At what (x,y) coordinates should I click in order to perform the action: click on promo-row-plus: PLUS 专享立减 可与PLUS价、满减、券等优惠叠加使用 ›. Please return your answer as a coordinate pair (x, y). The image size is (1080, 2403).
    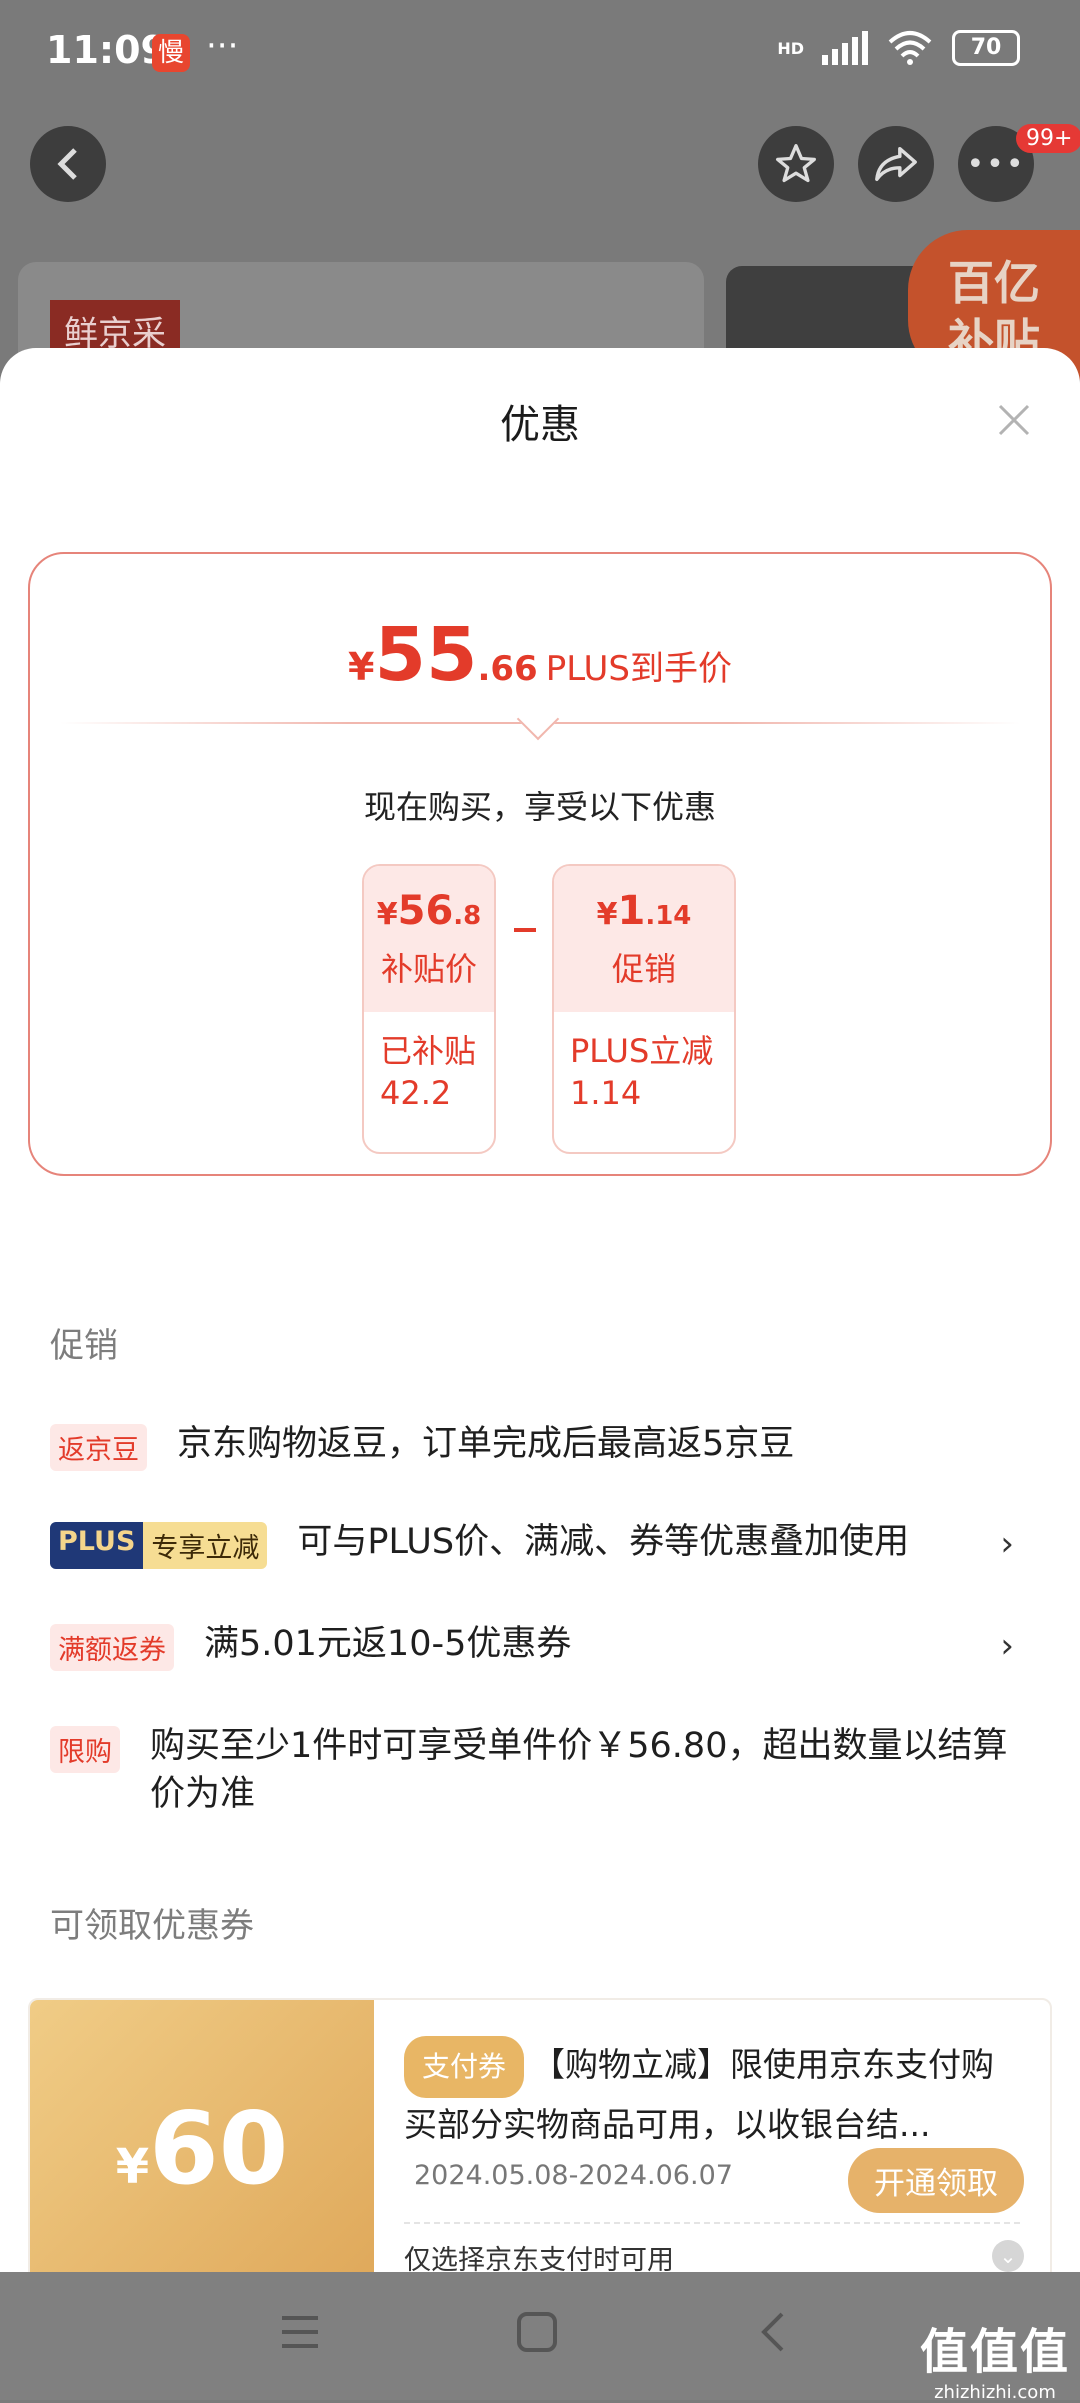
    Looking at the image, I should click on (540, 1543).